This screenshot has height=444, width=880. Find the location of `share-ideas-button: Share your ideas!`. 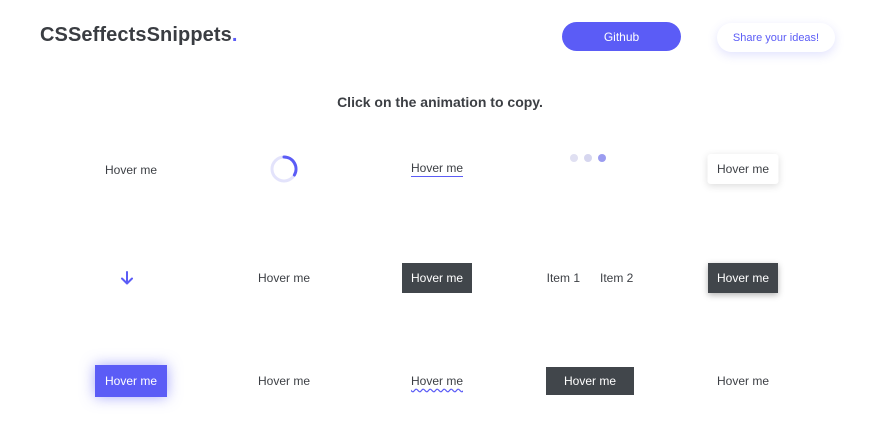

share-ideas-button: Share your ideas! is located at coordinates (776, 37).